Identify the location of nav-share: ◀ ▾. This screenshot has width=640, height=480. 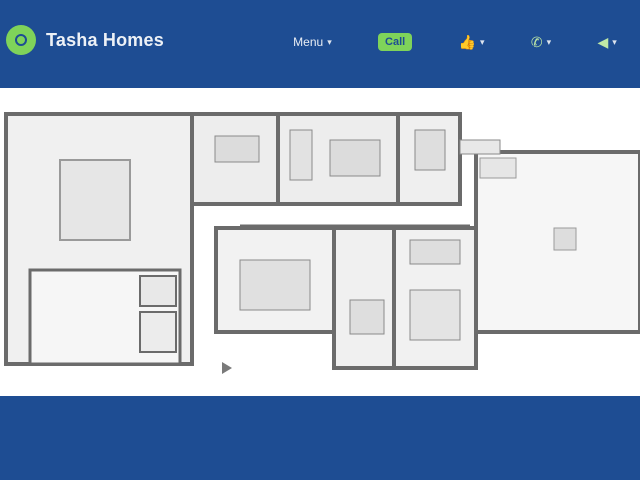
(606, 42).